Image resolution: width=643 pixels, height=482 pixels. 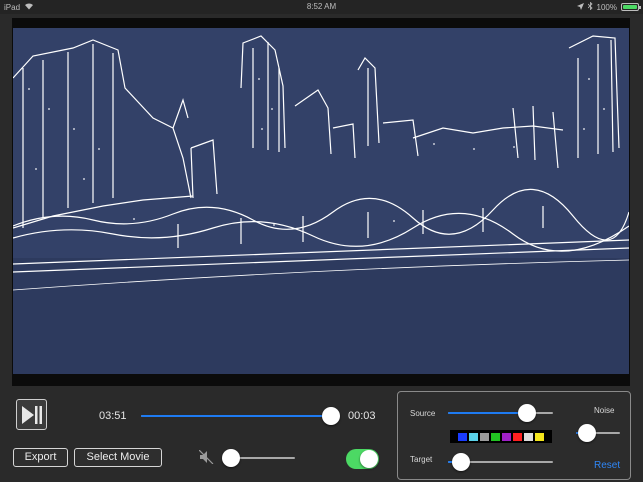 I want to click on reset-button: Reset, so click(x=607, y=465).